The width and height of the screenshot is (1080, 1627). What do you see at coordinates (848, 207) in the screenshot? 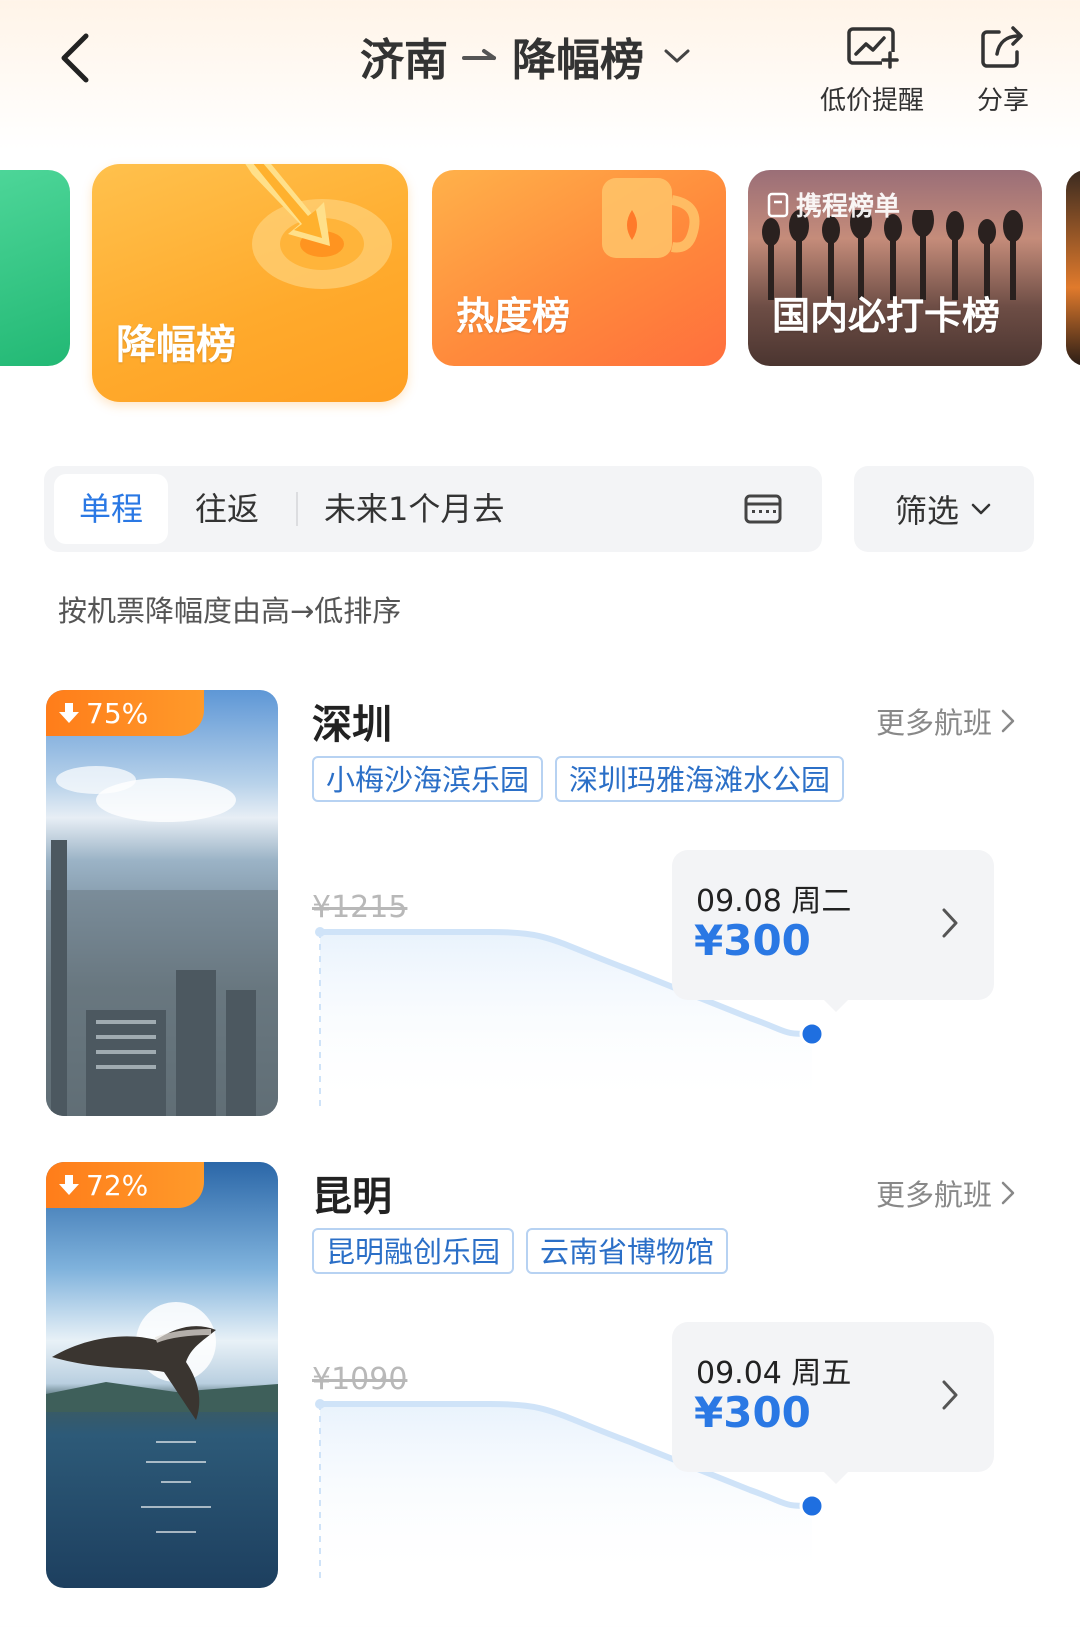
I see `ctrip-ranking-label: 携程榜单` at bounding box center [848, 207].